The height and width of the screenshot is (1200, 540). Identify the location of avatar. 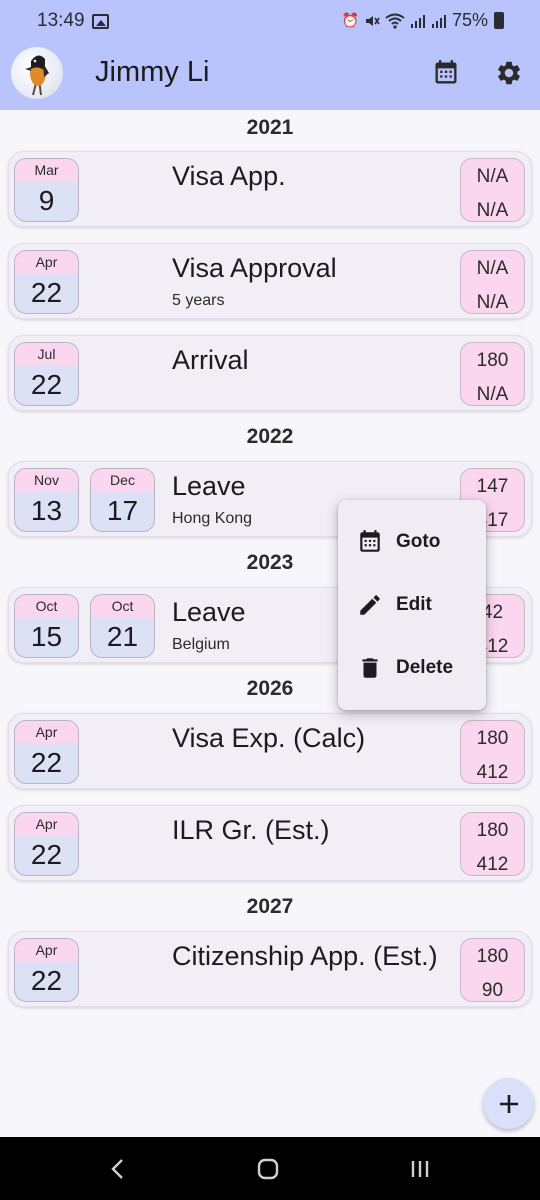
(37, 73).